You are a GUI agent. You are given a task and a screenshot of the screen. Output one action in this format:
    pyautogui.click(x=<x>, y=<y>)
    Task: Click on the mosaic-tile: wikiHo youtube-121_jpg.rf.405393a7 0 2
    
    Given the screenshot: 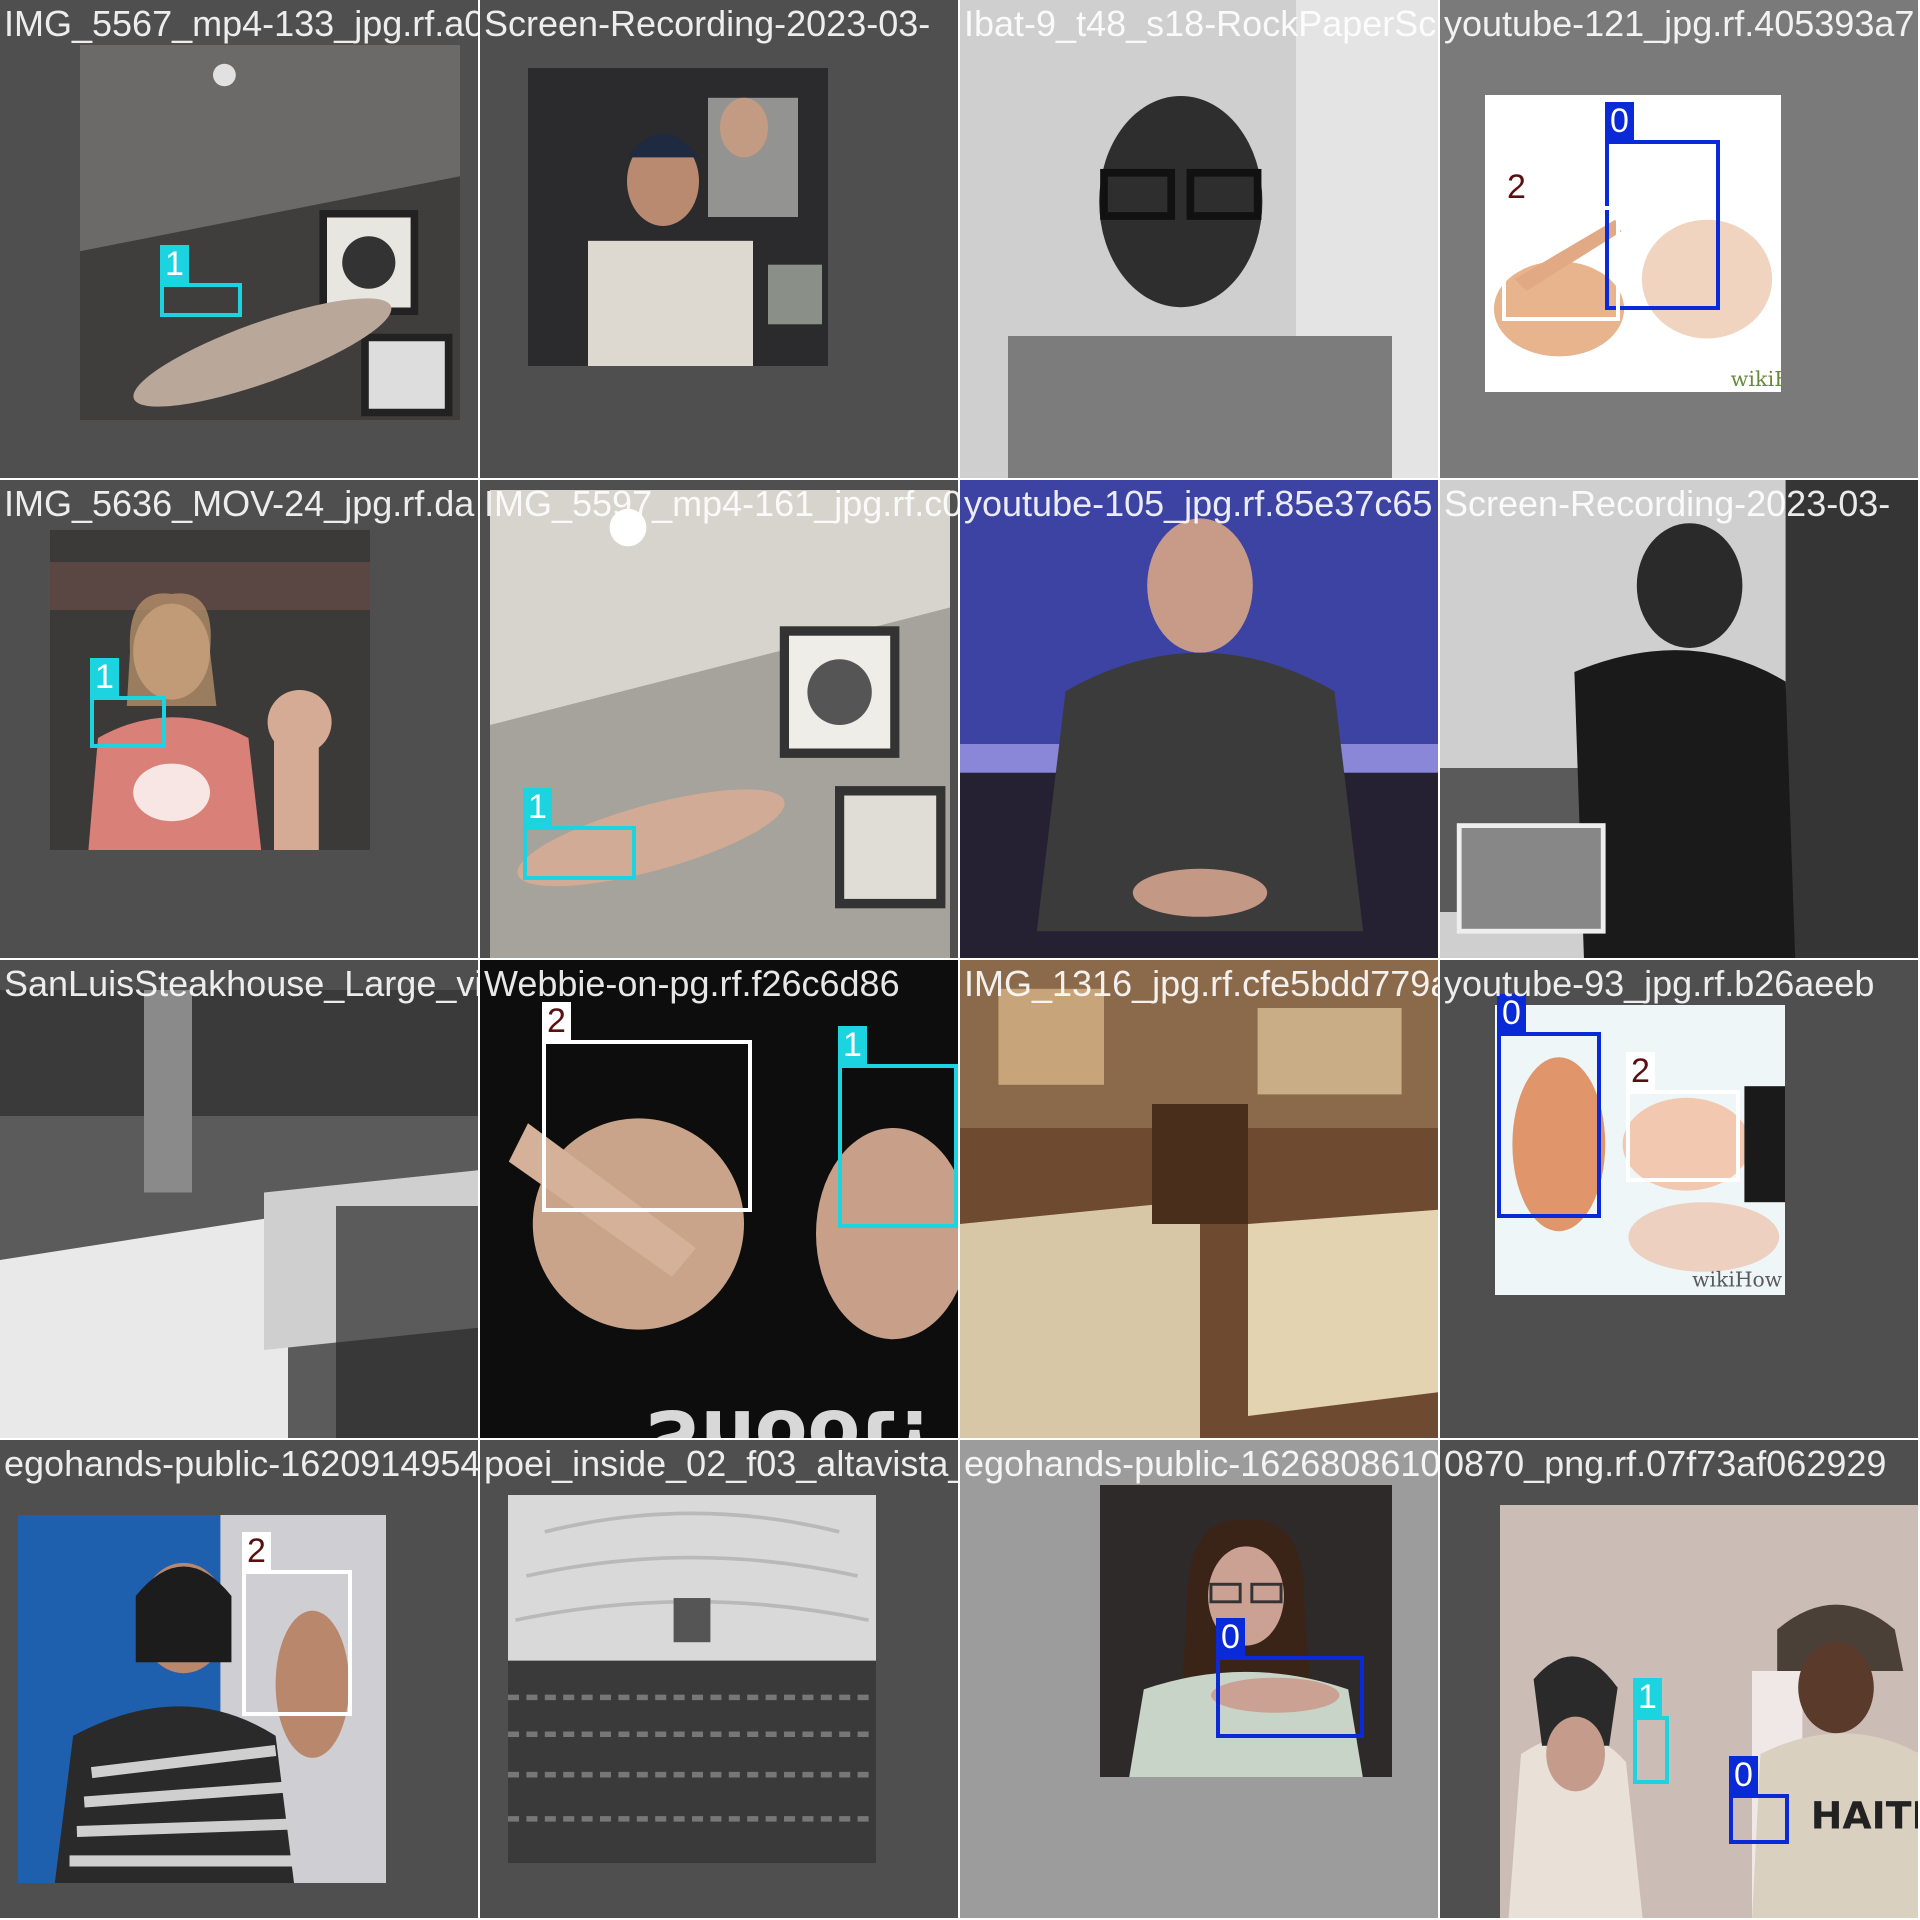 What is the action you would take?
    pyautogui.click(x=1680, y=240)
    